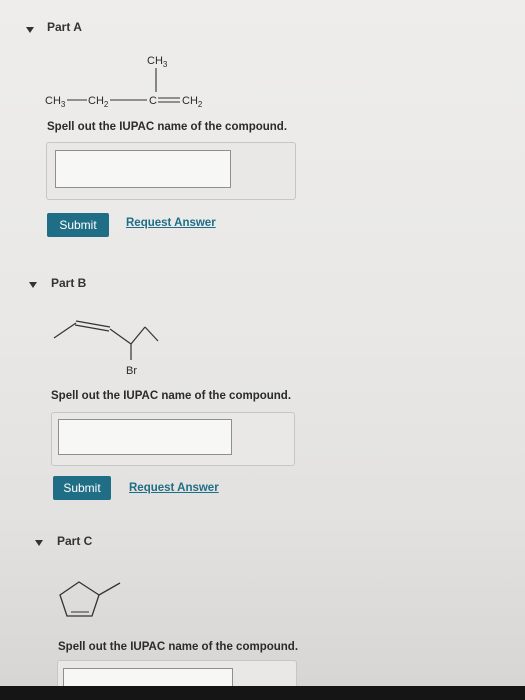 The width and height of the screenshot is (525, 700). Describe the element at coordinates (192, 102) in the screenshot. I see `chain-terminal-ch2: CH2` at that location.